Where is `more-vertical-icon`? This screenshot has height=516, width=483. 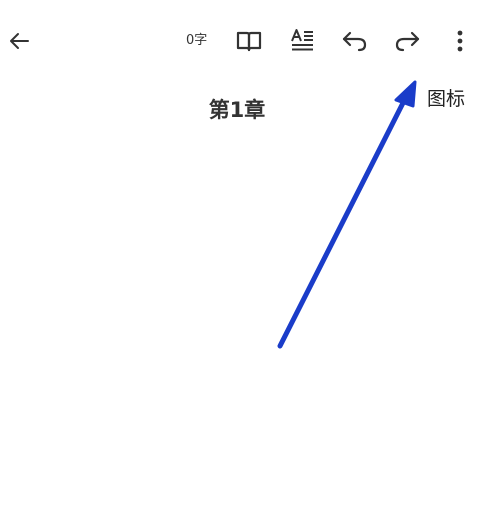 more-vertical-icon is located at coordinates (460, 41).